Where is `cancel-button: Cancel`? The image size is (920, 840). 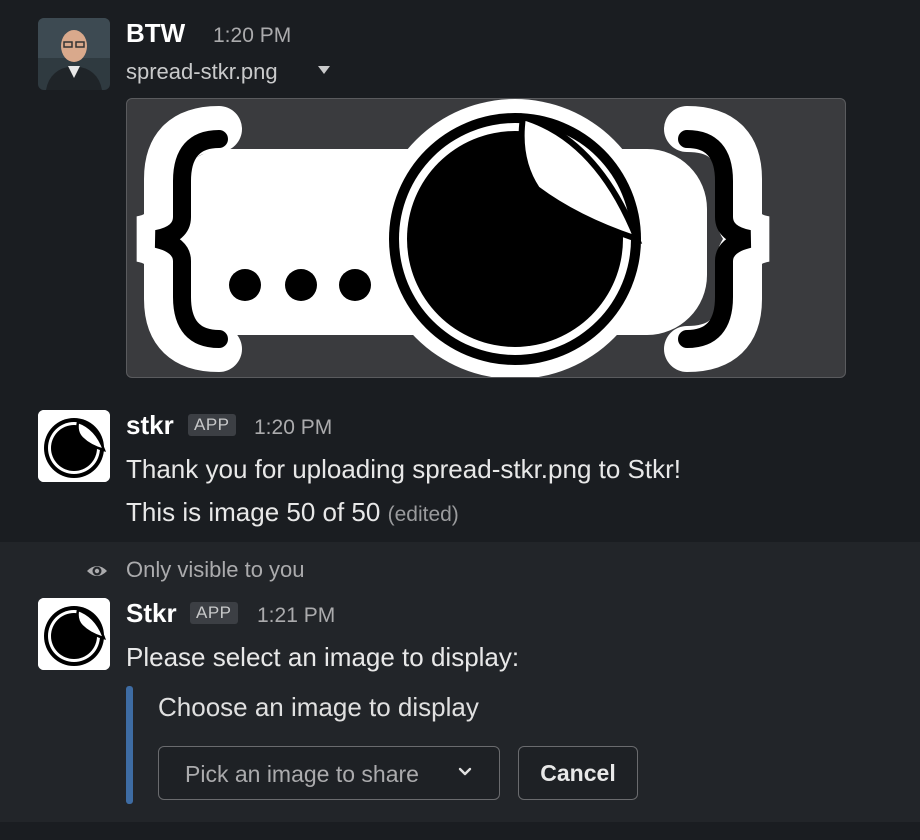
cancel-button: Cancel is located at coordinates (578, 773).